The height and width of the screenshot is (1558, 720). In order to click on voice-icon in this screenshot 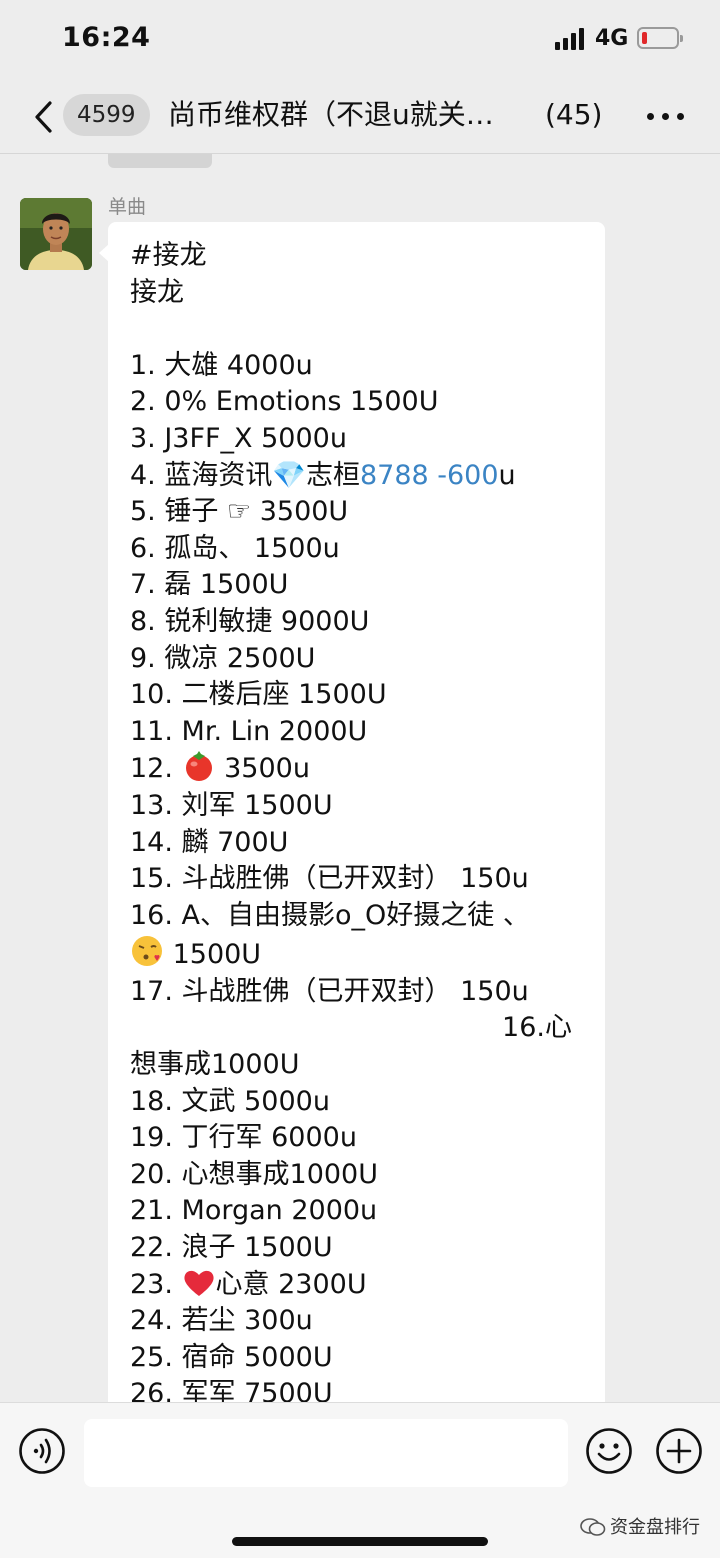, I will do `click(42, 1451)`.